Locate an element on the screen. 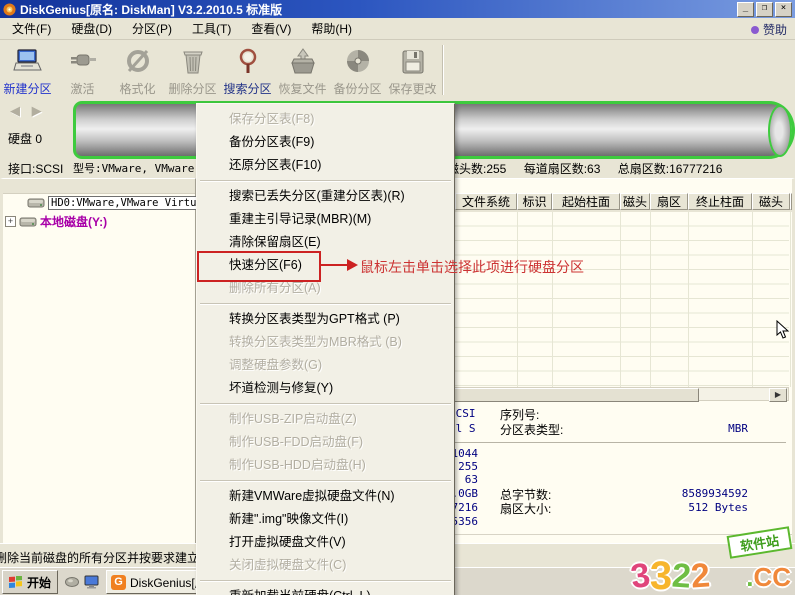  disk-interface: 接口:SCSI is located at coordinates (36, 169).